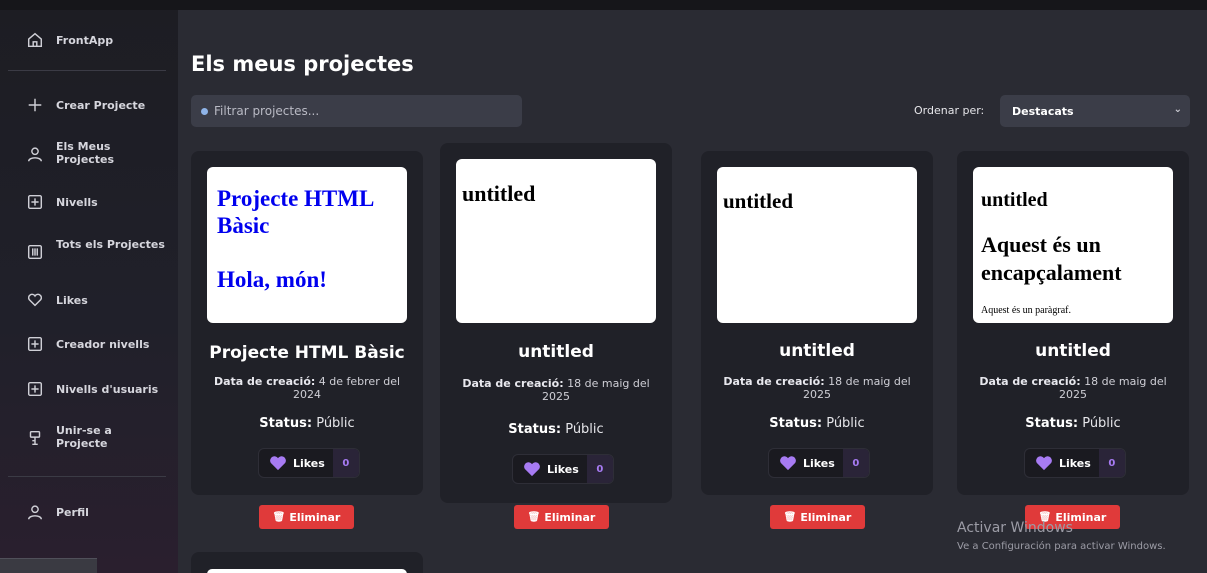 Image resolution: width=1207 pixels, height=573 pixels. What do you see at coordinates (307, 245) in the screenshot?
I see `project-preview: Projecte HTML Bàsic Hola, món!` at bounding box center [307, 245].